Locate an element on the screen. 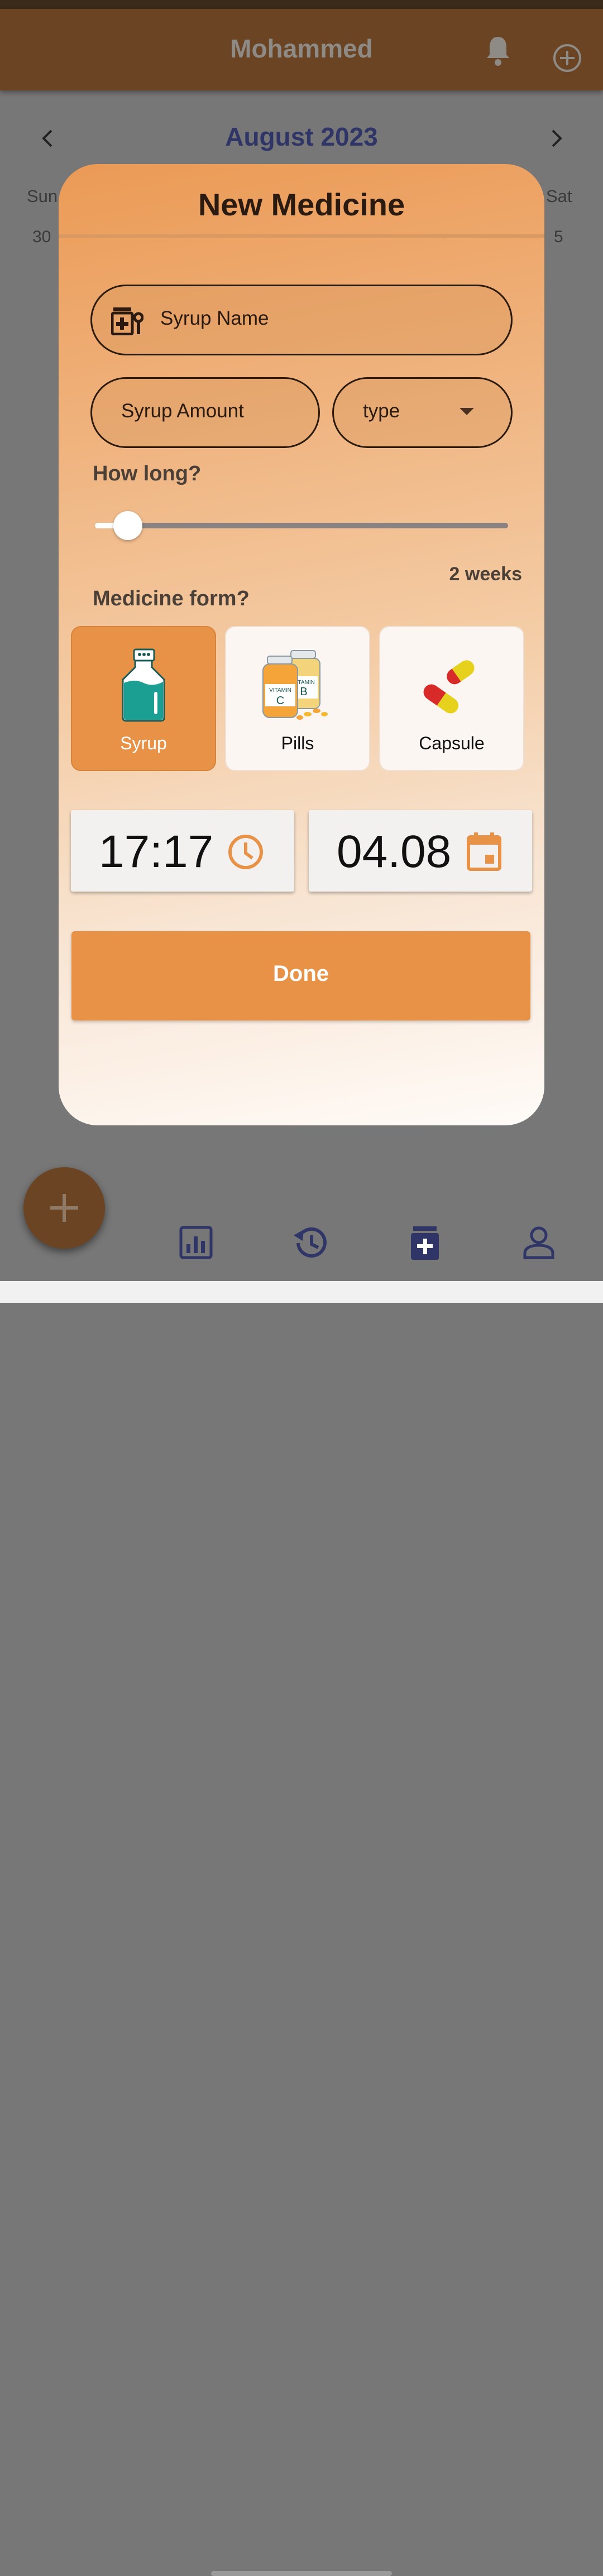 The image size is (603, 2576). type-dropdown: type is located at coordinates (423, 413).